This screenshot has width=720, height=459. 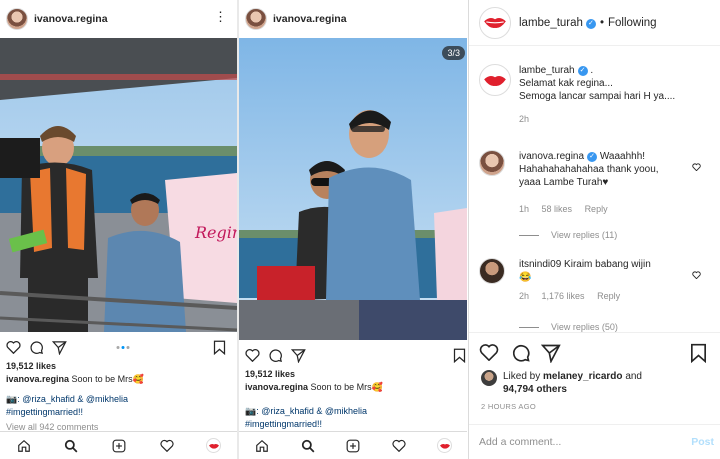 I want to click on comment-likes: 1,176 likes, so click(x=563, y=296).